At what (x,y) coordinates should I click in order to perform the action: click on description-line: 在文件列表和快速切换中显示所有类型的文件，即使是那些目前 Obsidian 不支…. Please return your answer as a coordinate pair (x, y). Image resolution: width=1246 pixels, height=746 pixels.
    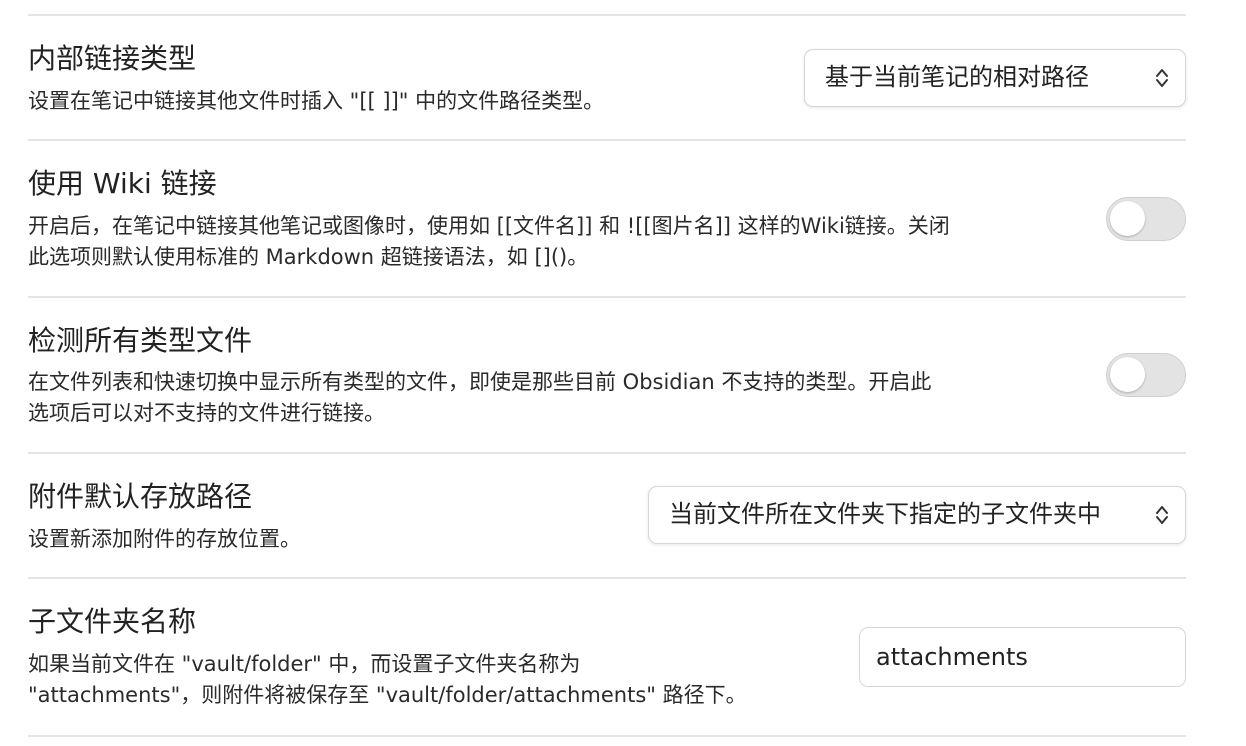
    Looking at the image, I should click on (480, 382).